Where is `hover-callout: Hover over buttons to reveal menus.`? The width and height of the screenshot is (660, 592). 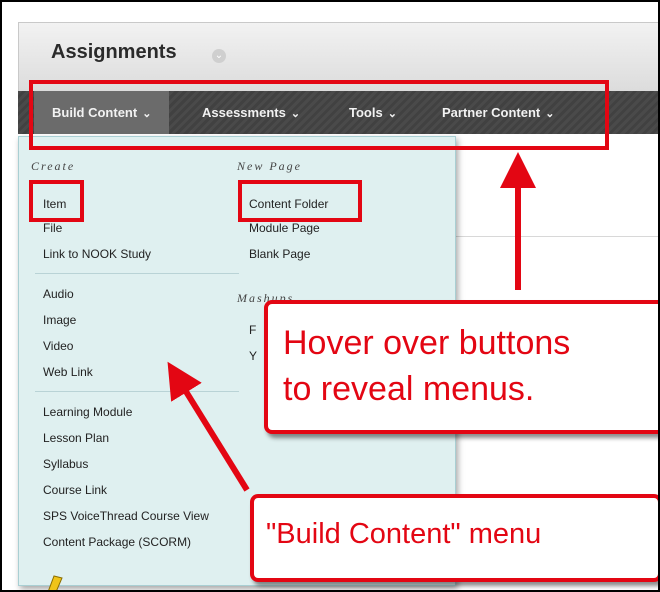
hover-callout: Hover over buttons to reveal menus. is located at coordinates (461, 367).